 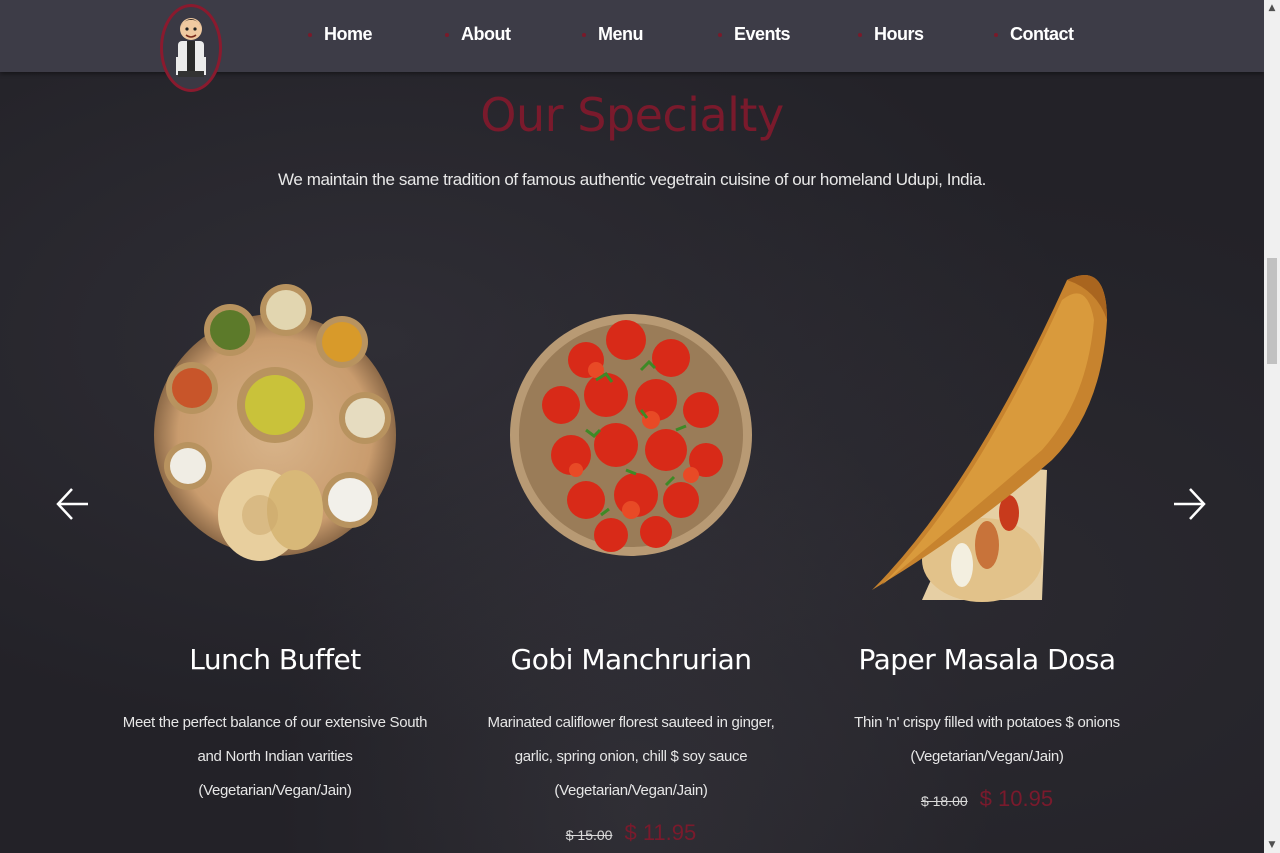 I want to click on nav-contact-link: Contact, so click(x=1034, y=34).